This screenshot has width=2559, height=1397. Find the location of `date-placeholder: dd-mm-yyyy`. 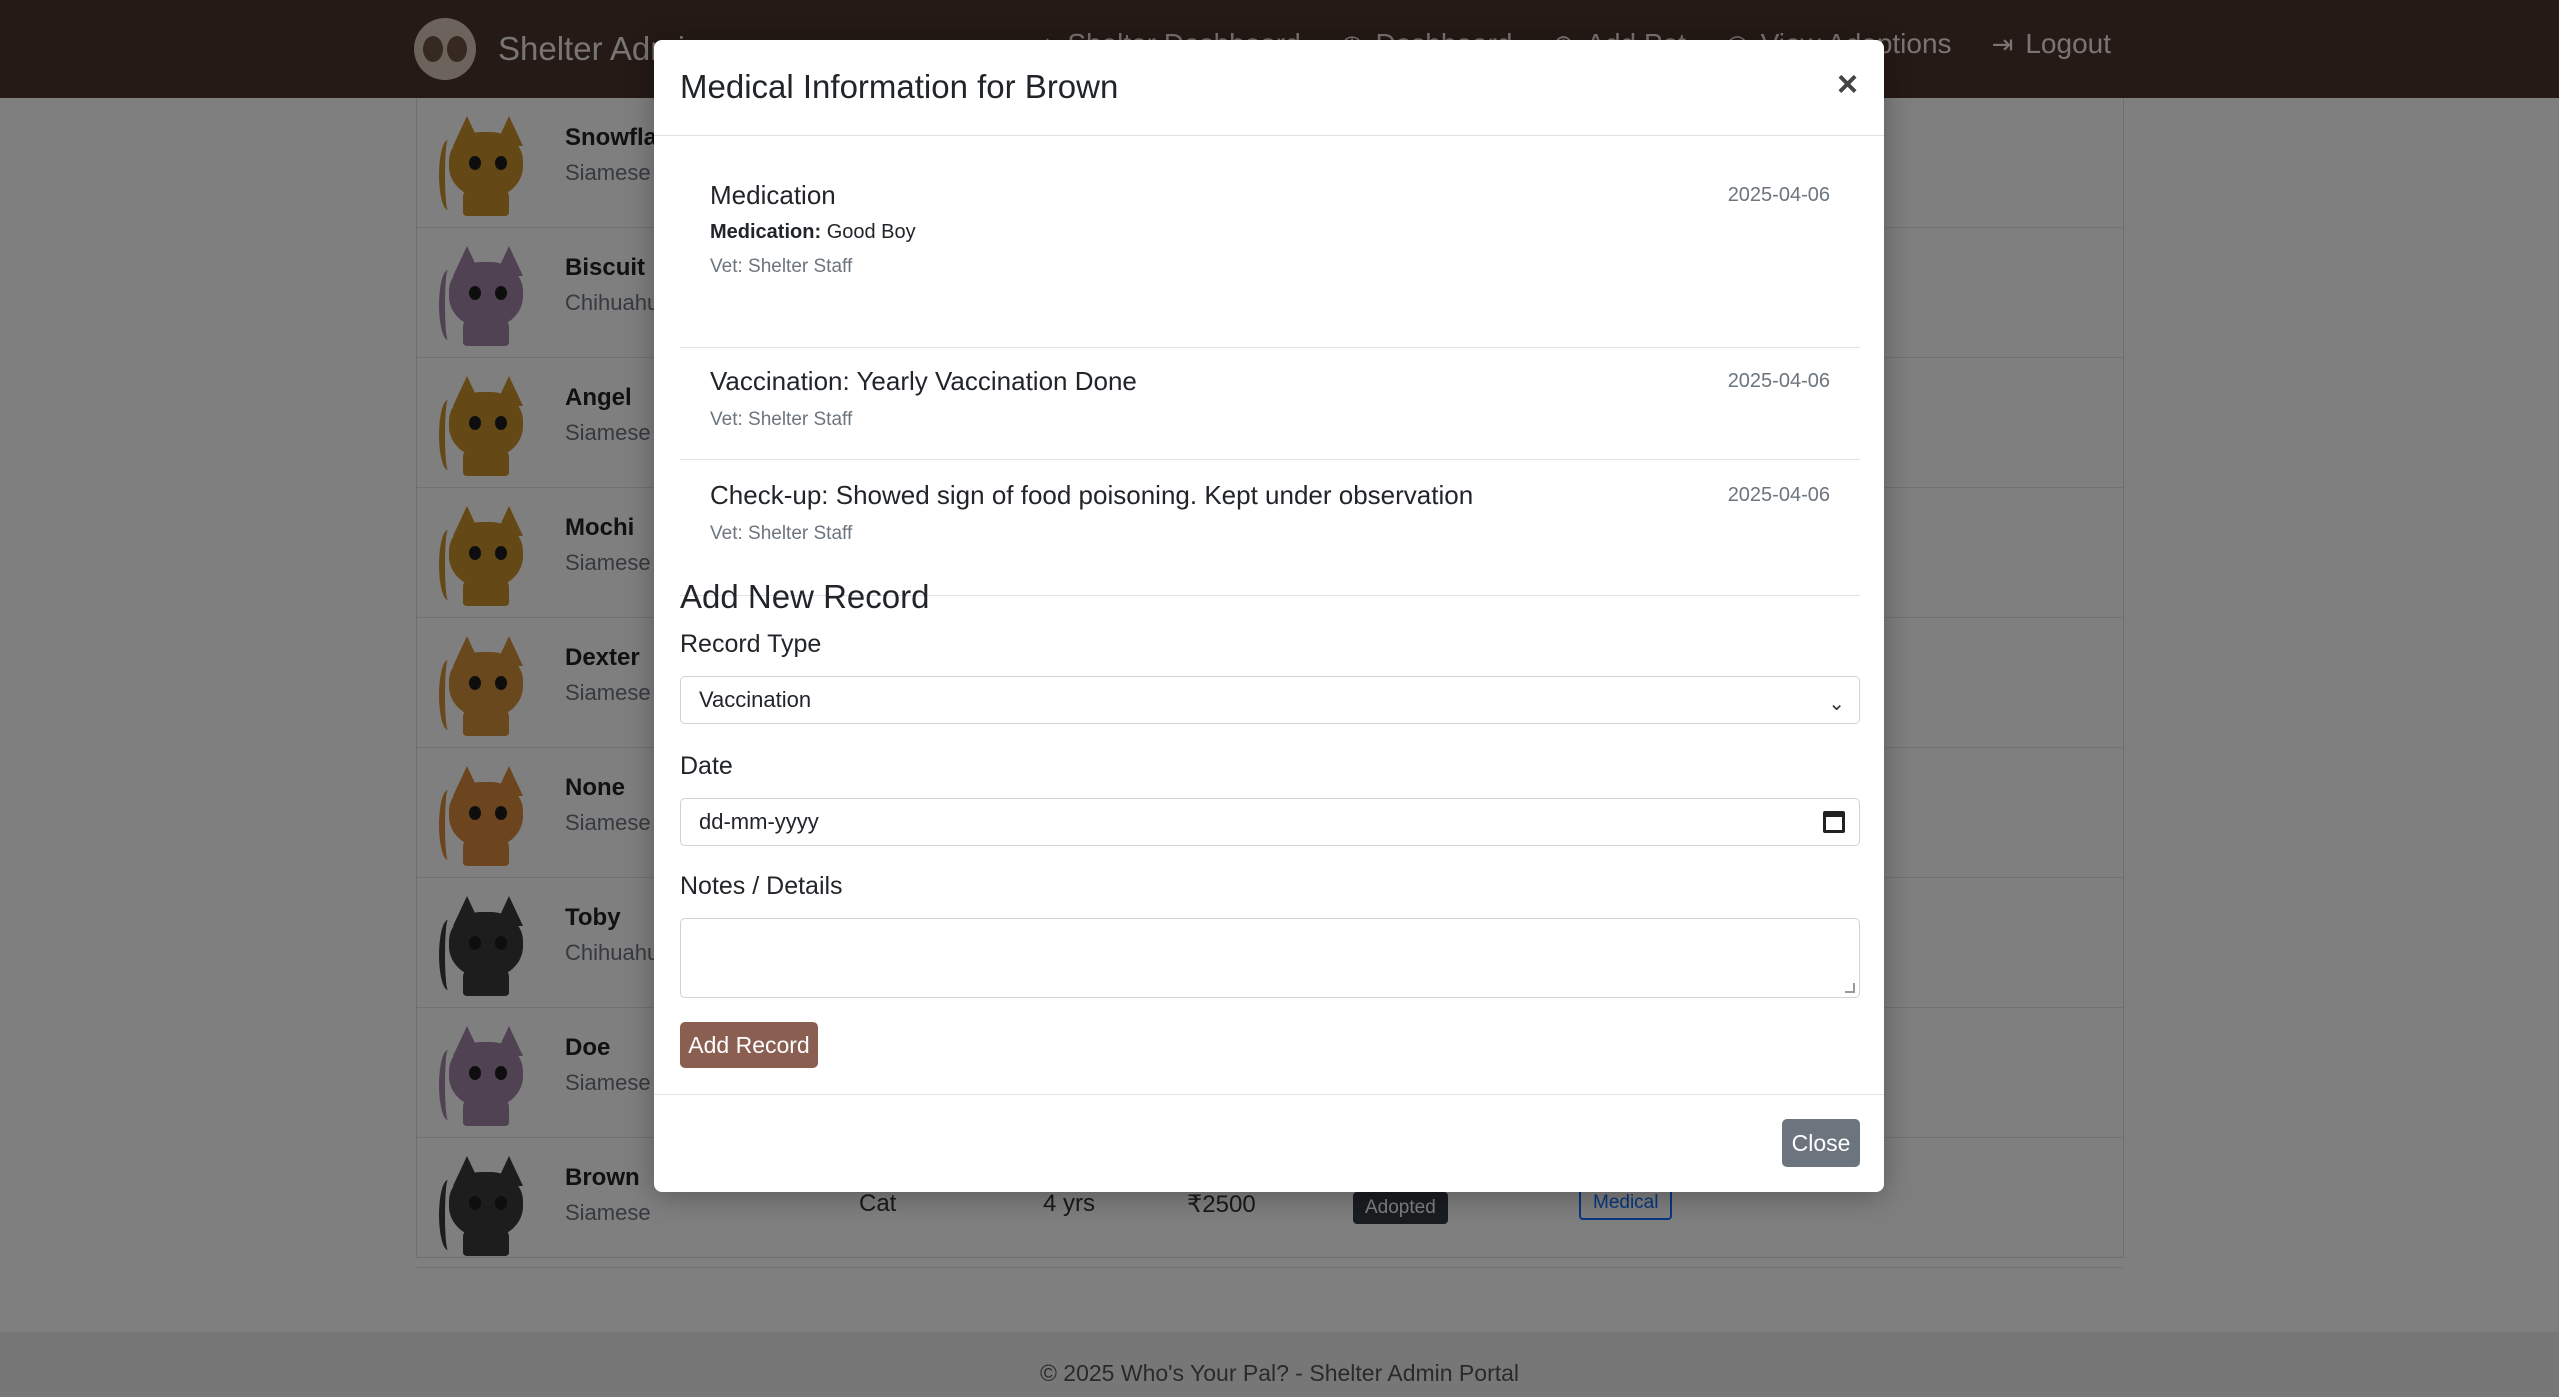

date-placeholder: dd-mm-yyyy is located at coordinates (759, 821).